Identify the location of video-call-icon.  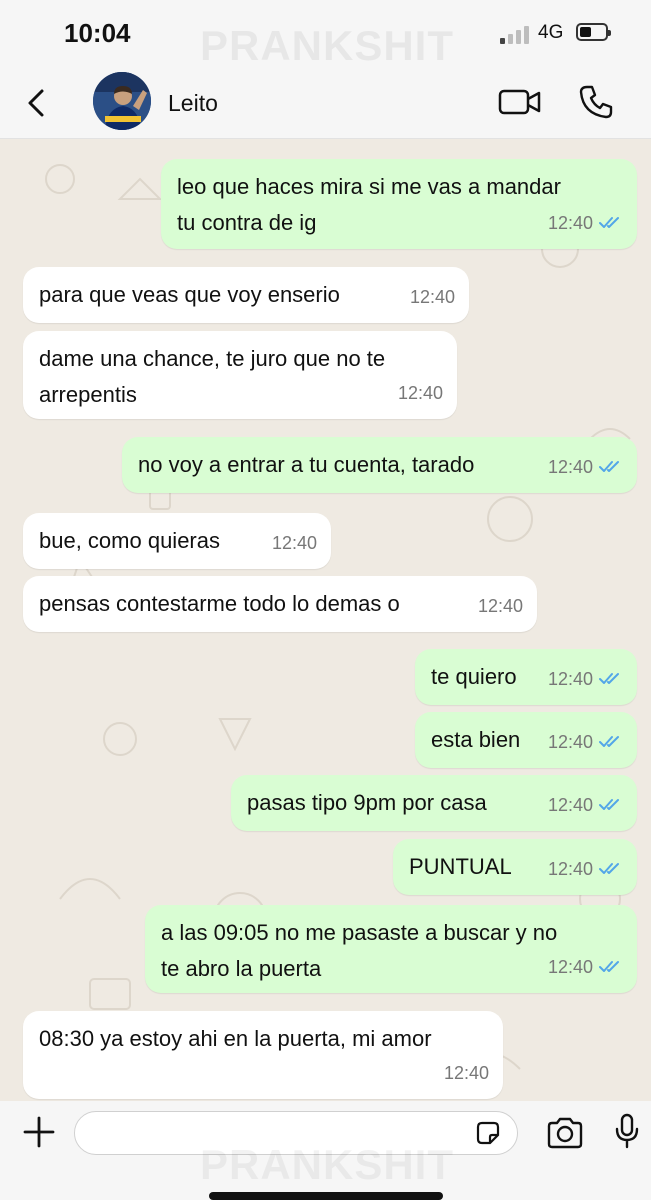
(520, 102).